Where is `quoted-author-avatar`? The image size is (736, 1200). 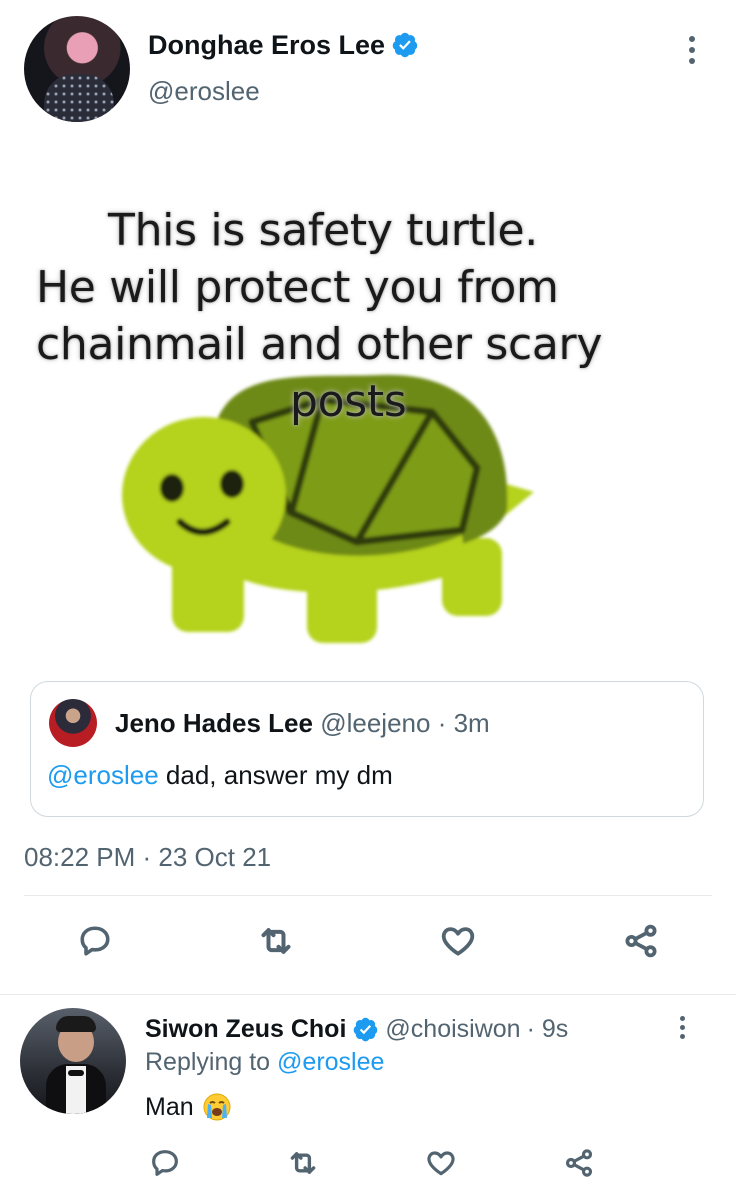 quoted-author-avatar is located at coordinates (73, 723).